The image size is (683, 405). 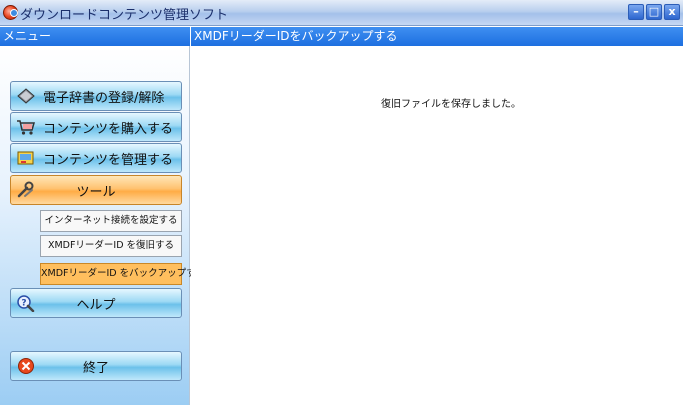 I want to click on manage-content-button: コンテンツを管理する, so click(x=96, y=158).